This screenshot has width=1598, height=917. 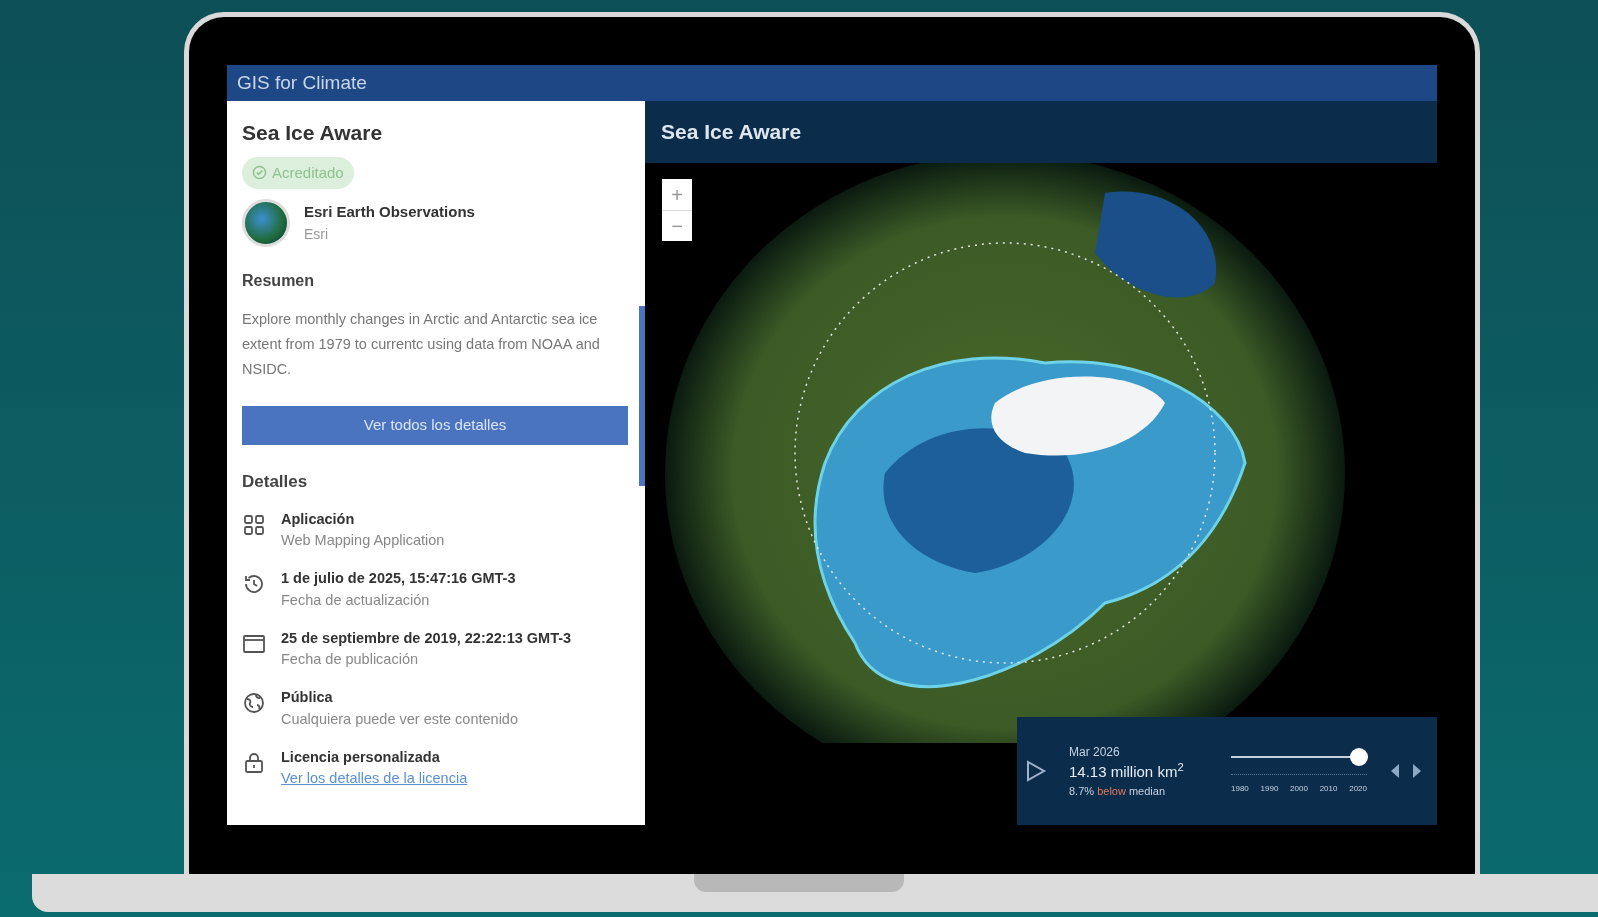 What do you see at coordinates (1127, 771) in the screenshot?
I see `extent-value: 14.13 million km$^{2}$` at bounding box center [1127, 771].